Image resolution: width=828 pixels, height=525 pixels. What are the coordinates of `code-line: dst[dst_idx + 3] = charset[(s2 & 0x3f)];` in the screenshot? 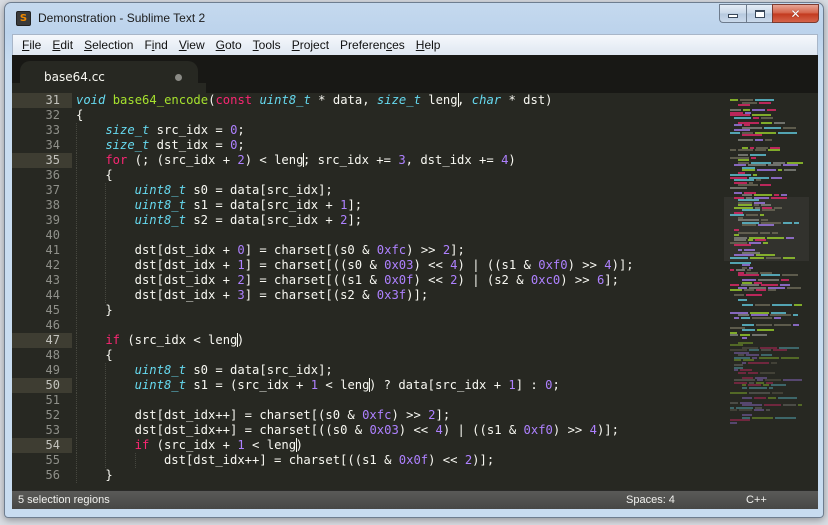 It's located at (397, 295).